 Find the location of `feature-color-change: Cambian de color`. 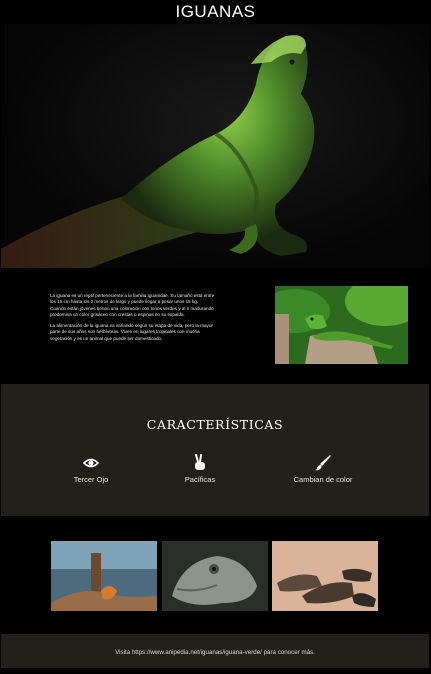

feature-color-change: Cambian de color is located at coordinates (323, 469).